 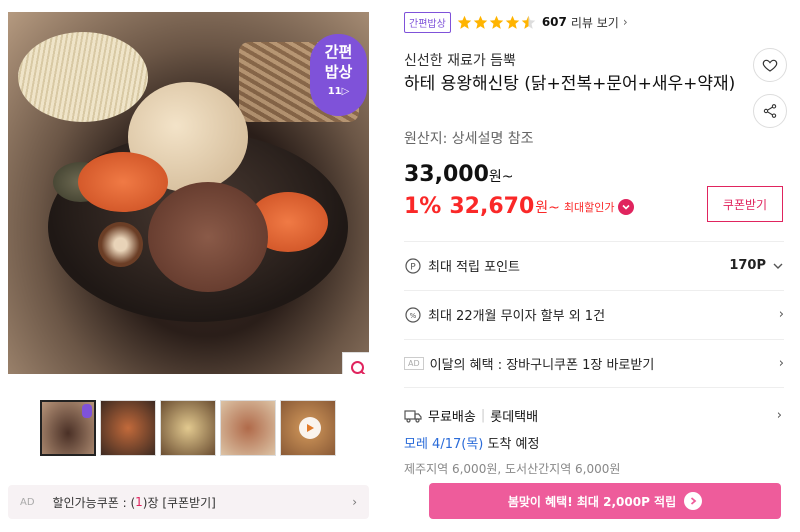 I want to click on price-unit: 원~, so click(x=501, y=177).